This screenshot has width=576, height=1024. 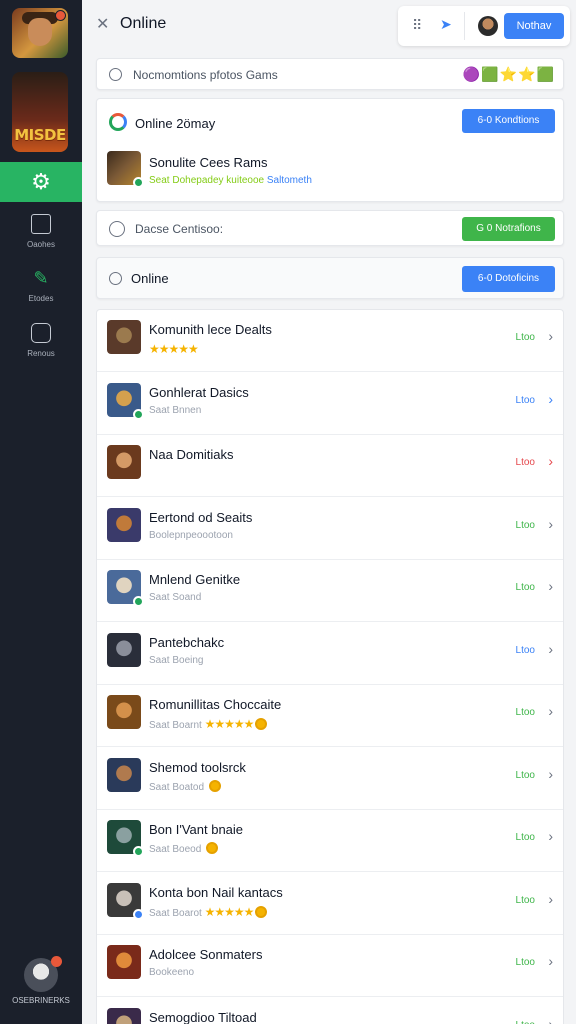 What do you see at coordinates (208, 724) in the screenshot?
I see `game-subtitle: Saat Boarnt ★★★★★` at bounding box center [208, 724].